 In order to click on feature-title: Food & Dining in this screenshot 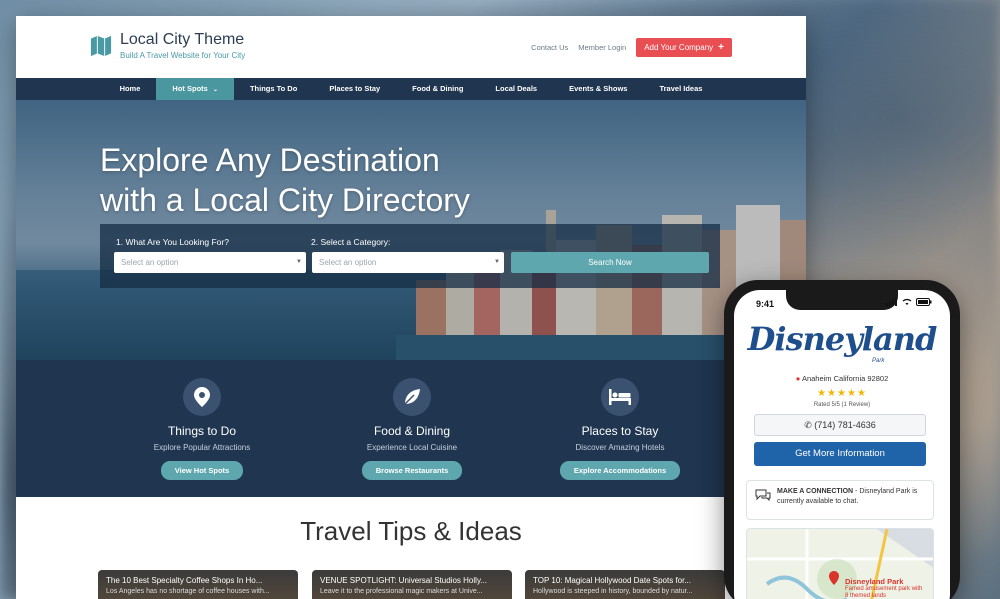, I will do `click(412, 431)`.